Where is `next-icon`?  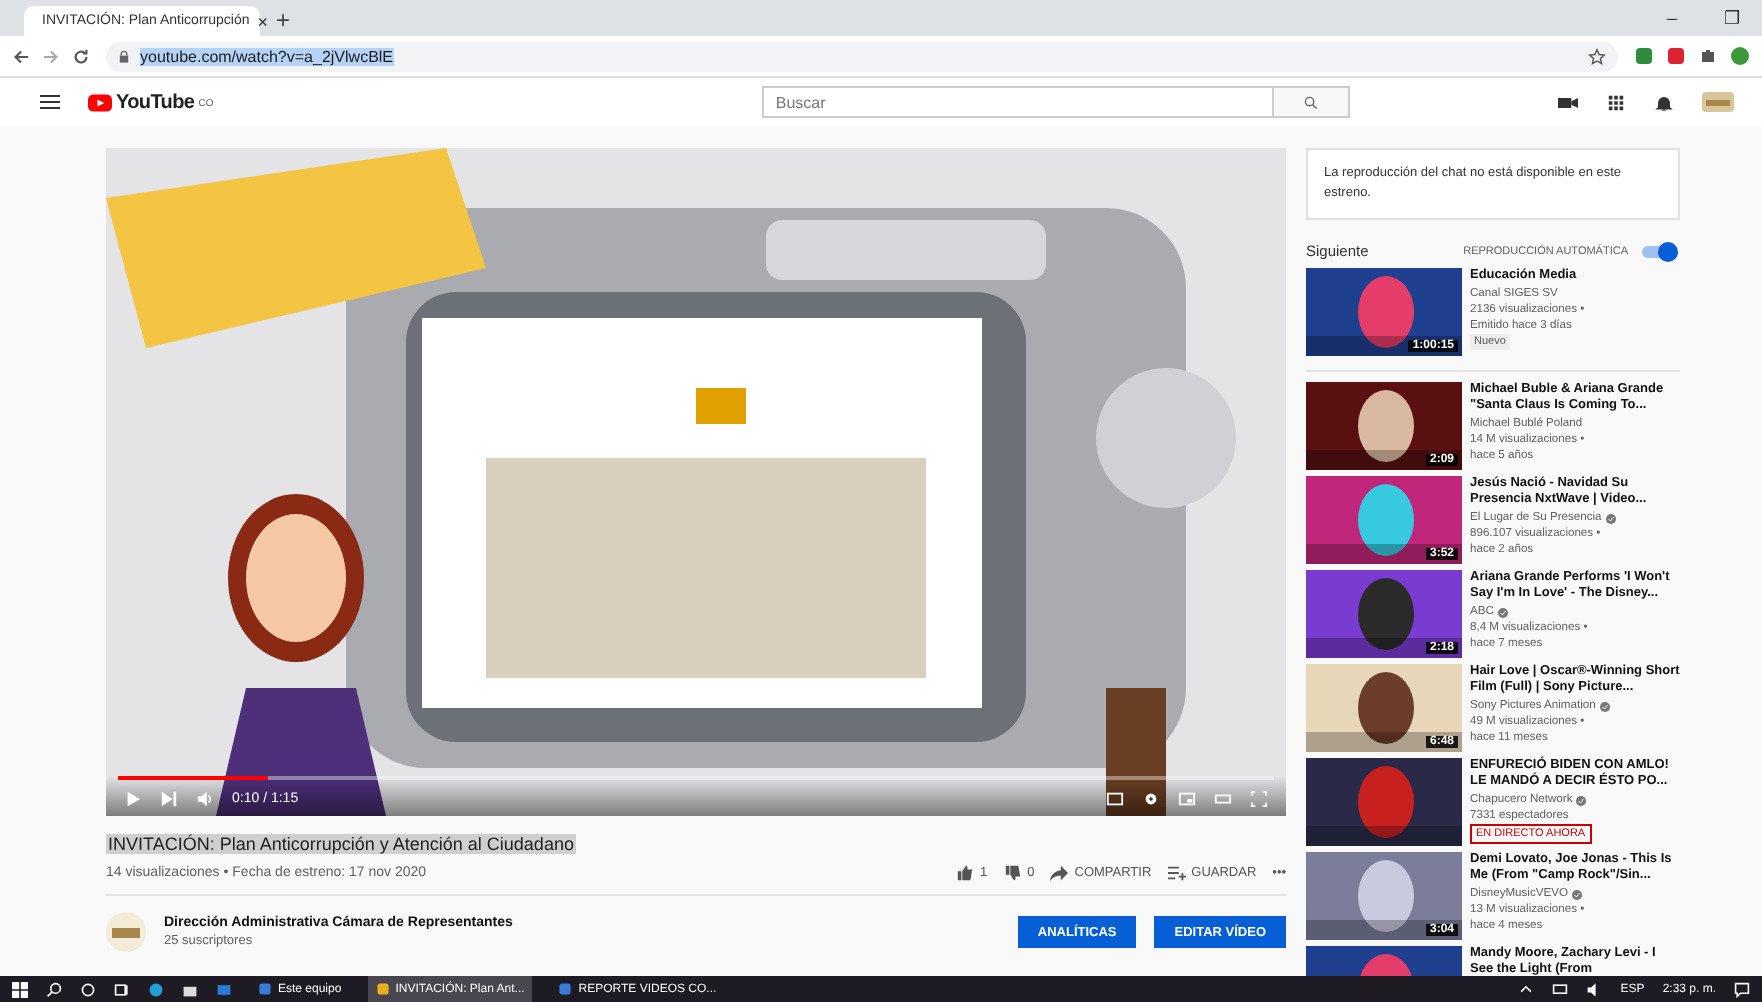
next-icon is located at coordinates (169, 798).